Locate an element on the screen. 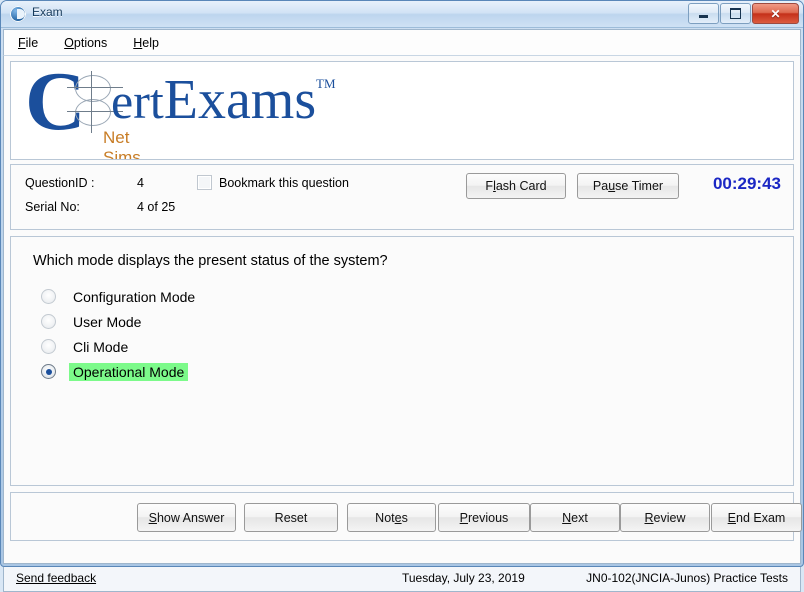 The width and height of the screenshot is (804, 592). answer-option-selected: Operational Mode is located at coordinates (120, 371).